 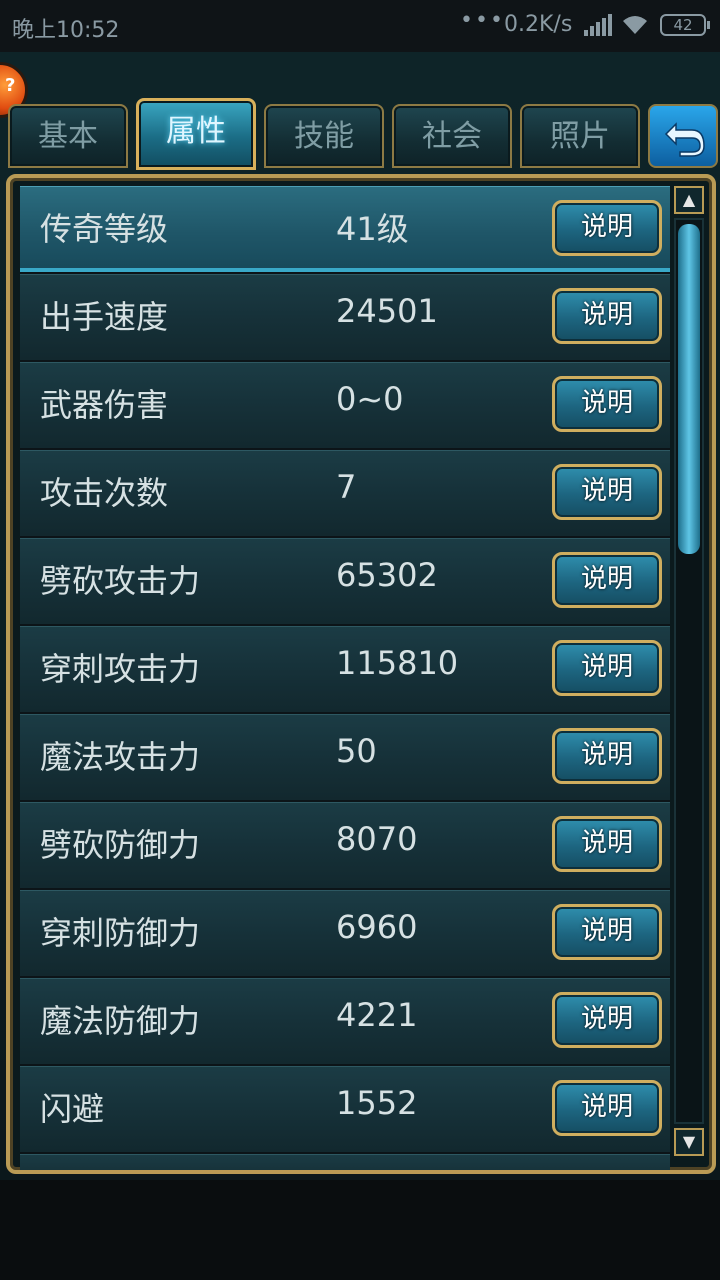 I want to click on attribute-label: 武器伤害, so click(x=104, y=405).